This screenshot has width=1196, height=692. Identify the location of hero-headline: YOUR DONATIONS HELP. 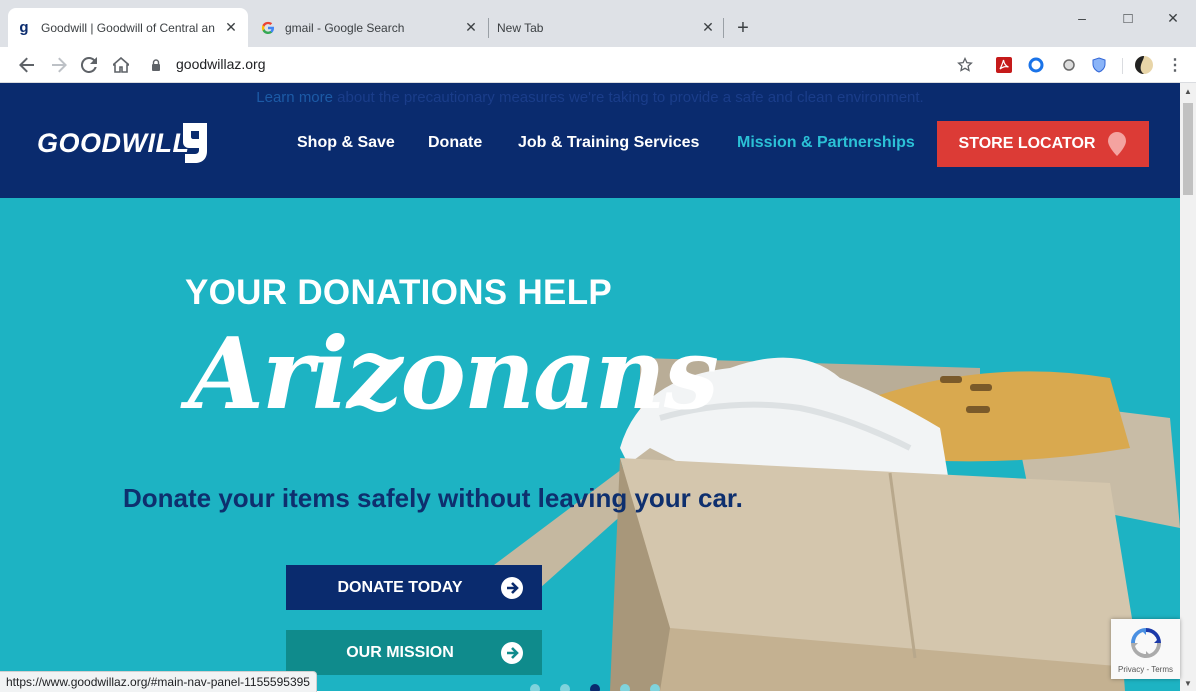
(399, 292).